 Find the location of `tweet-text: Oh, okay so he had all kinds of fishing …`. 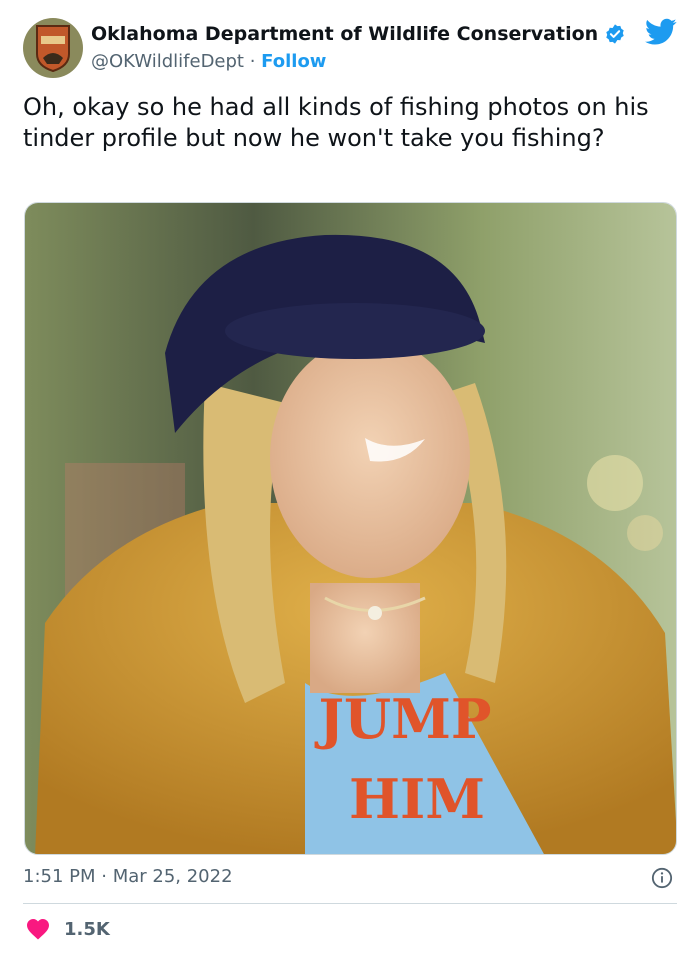

tweet-text: Oh, okay so he had all kinds of fishing … is located at coordinates (336, 122).